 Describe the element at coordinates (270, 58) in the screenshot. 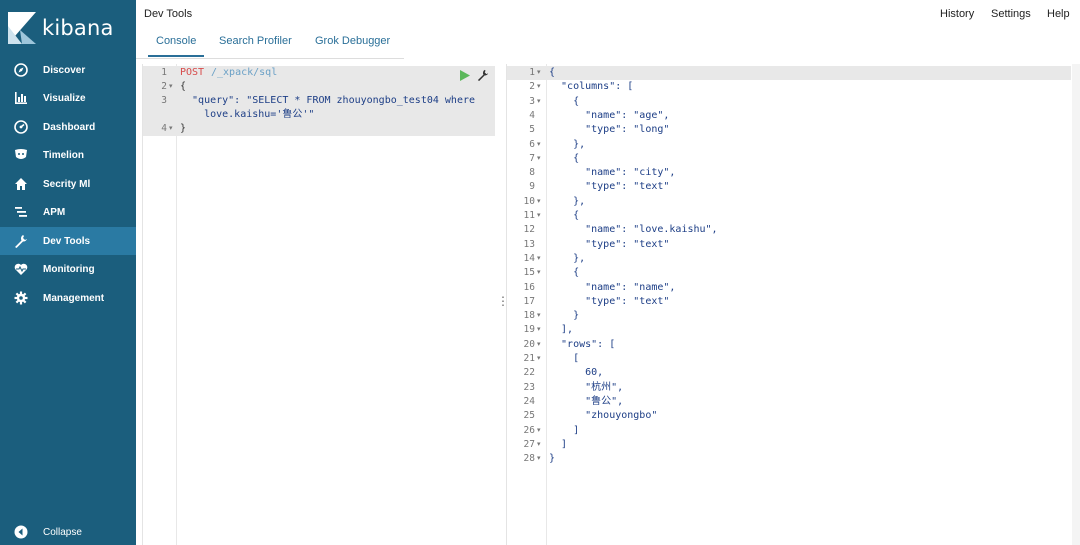

I see `tabs-divider` at that location.